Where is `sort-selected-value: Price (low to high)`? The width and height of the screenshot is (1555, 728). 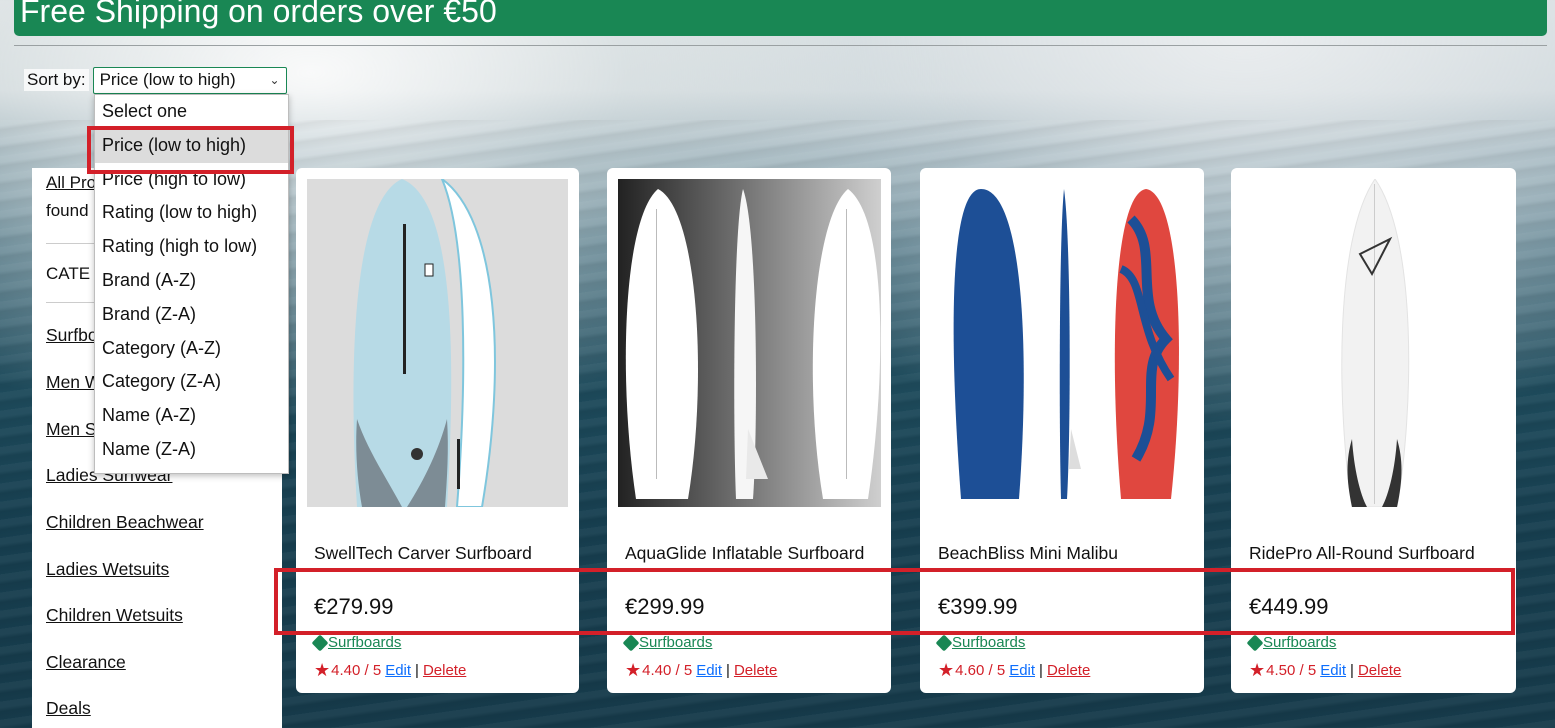
sort-selected-value: Price (low to high) is located at coordinates (167, 79).